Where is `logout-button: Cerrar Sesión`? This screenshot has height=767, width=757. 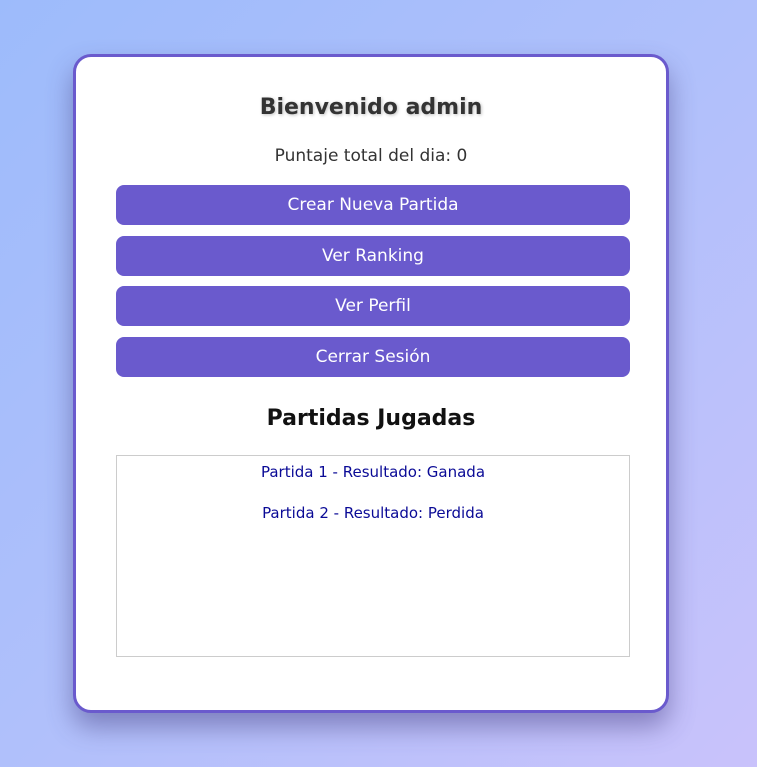 logout-button: Cerrar Sesión is located at coordinates (373, 357).